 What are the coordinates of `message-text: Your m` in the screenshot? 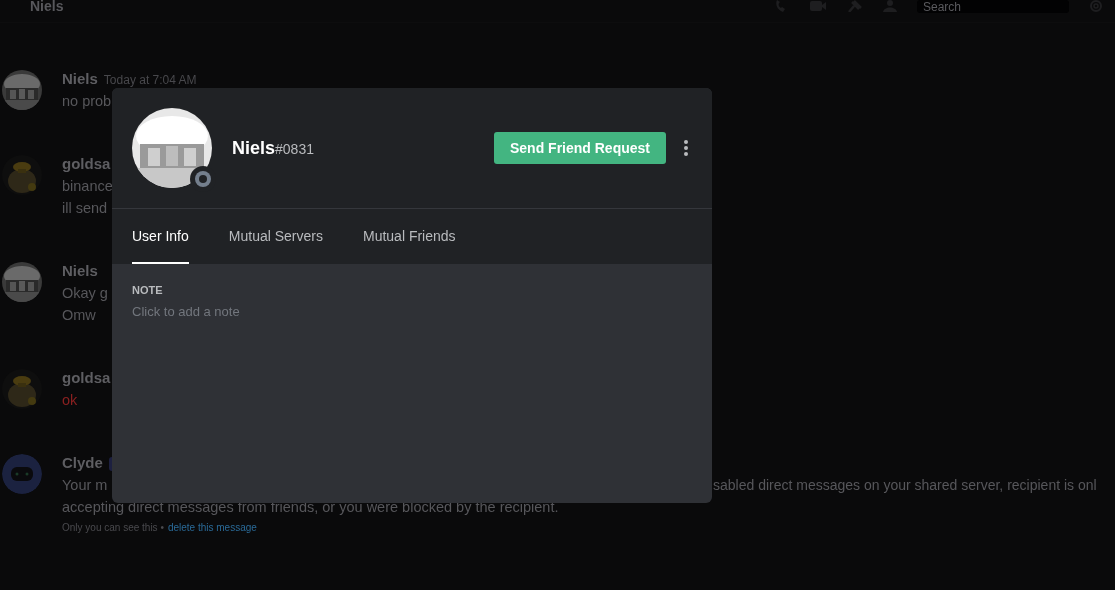 It's located at (85, 485).